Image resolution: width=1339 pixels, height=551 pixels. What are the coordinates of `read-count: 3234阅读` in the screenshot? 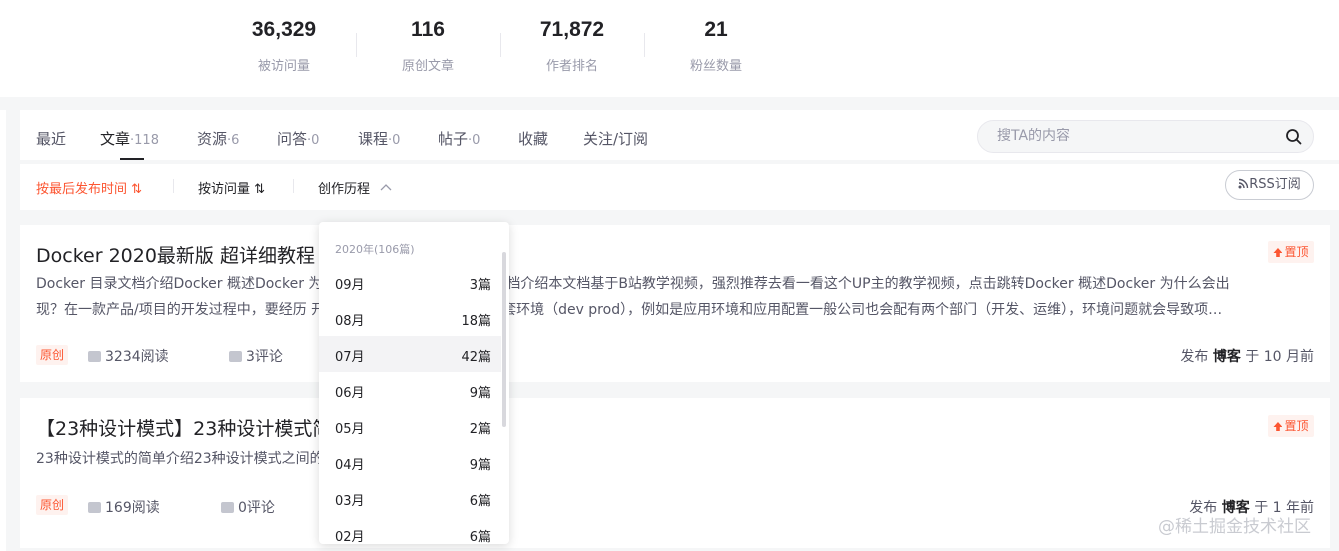 It's located at (128, 356).